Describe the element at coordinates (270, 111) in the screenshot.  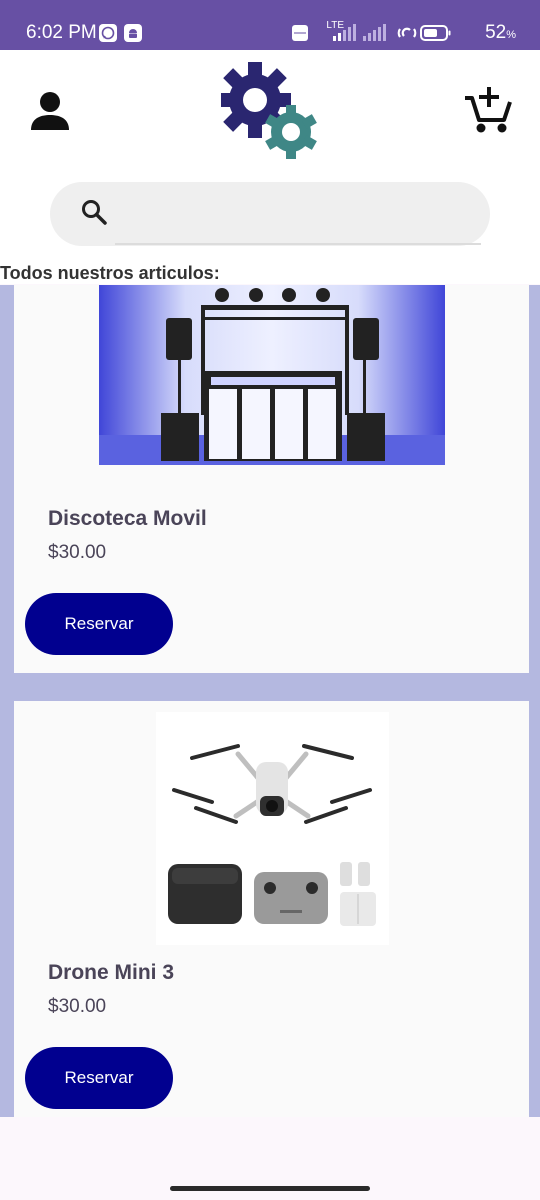
I see `gears-logo` at that location.